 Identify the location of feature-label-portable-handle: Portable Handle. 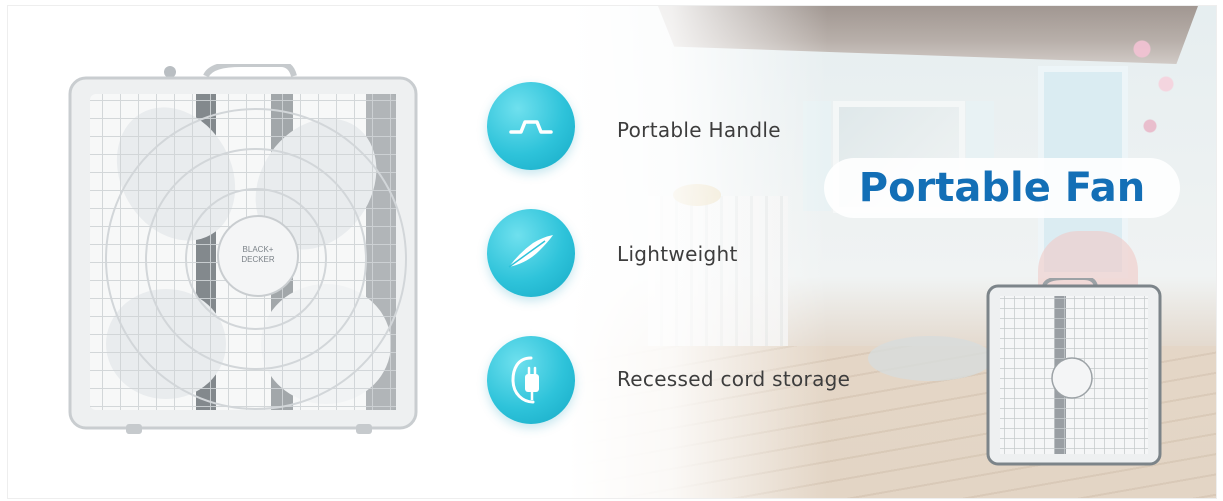
(699, 130).